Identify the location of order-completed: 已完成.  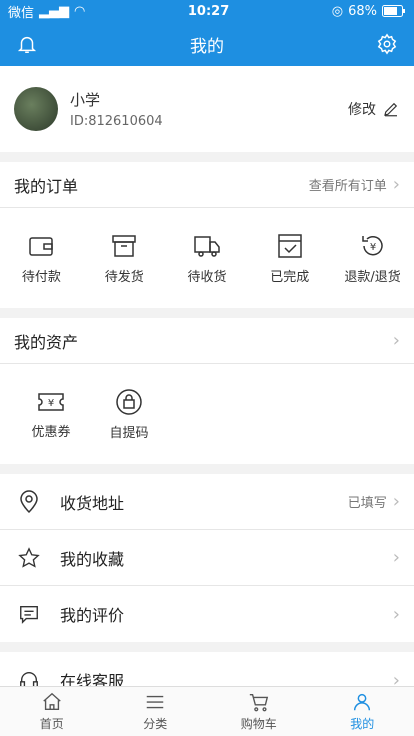
(289, 258).